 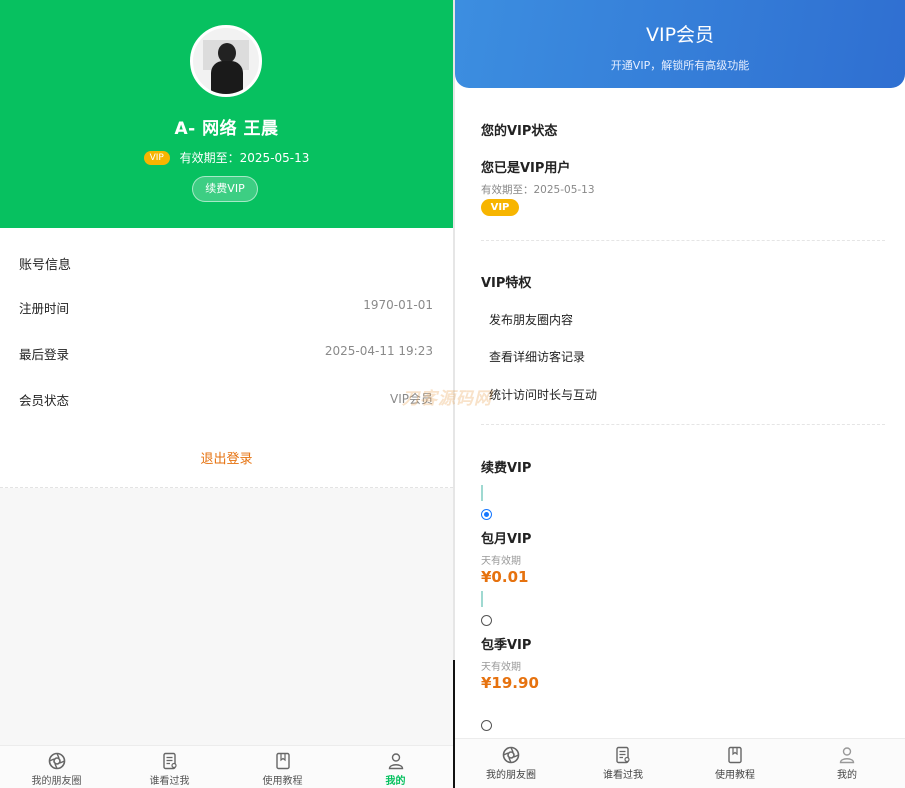 What do you see at coordinates (500, 207) in the screenshot?
I see `vip-status-badge: VIP` at bounding box center [500, 207].